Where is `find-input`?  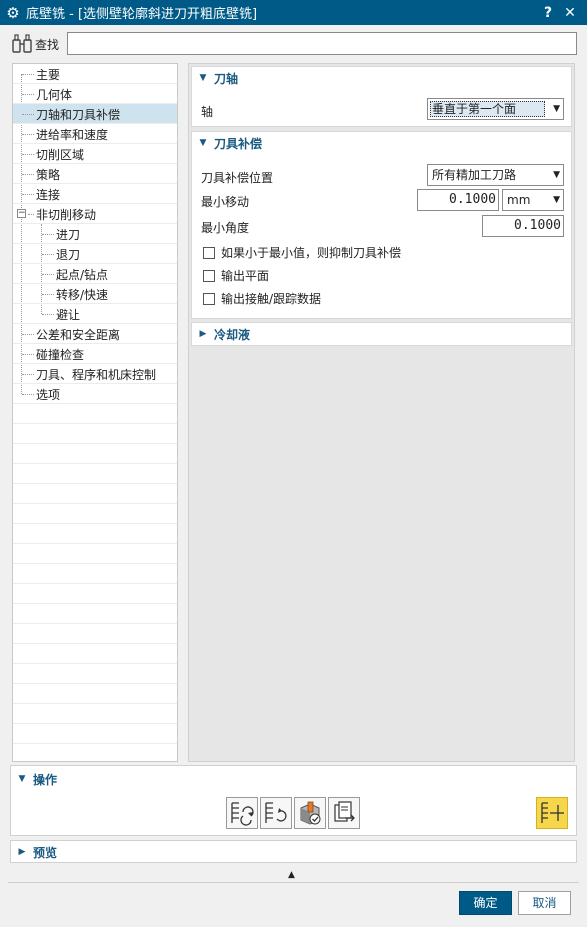 find-input is located at coordinates (322, 43).